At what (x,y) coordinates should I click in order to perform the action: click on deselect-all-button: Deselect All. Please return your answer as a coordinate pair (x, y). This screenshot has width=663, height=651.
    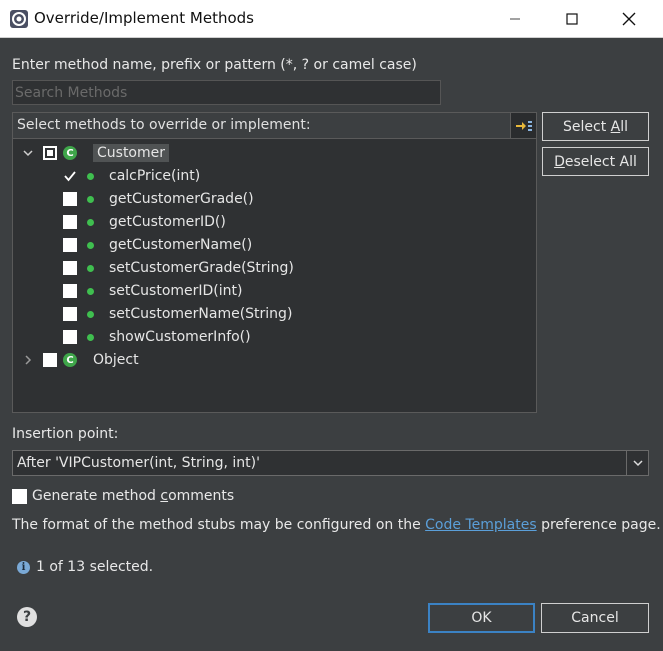
    Looking at the image, I should click on (595, 161).